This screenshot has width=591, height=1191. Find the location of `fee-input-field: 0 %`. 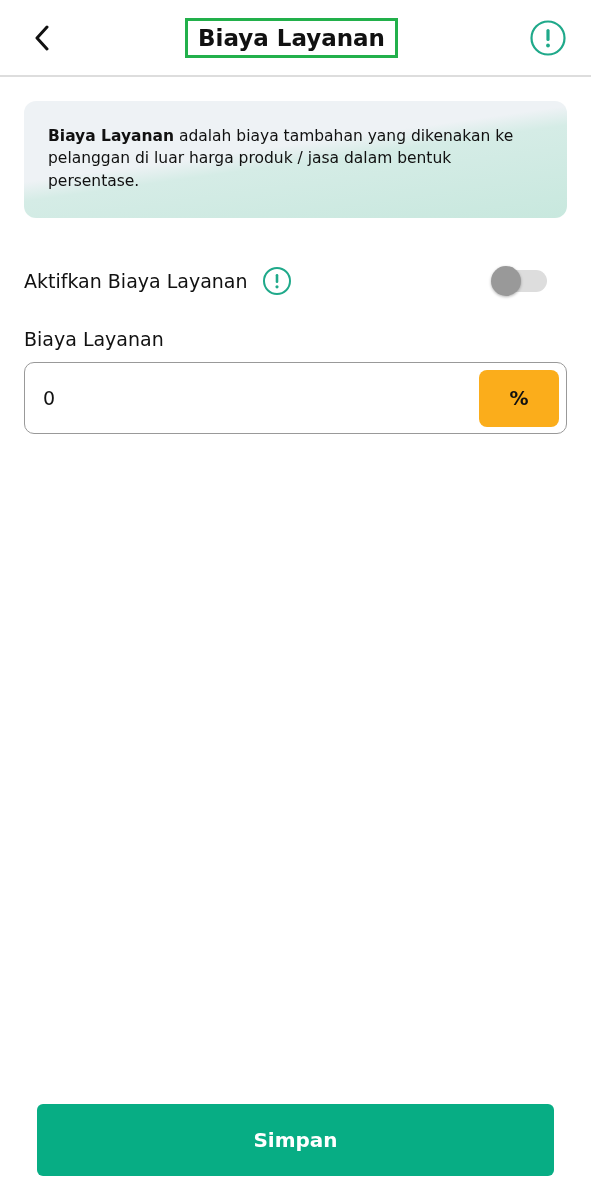

fee-input-field: 0 % is located at coordinates (295, 398).